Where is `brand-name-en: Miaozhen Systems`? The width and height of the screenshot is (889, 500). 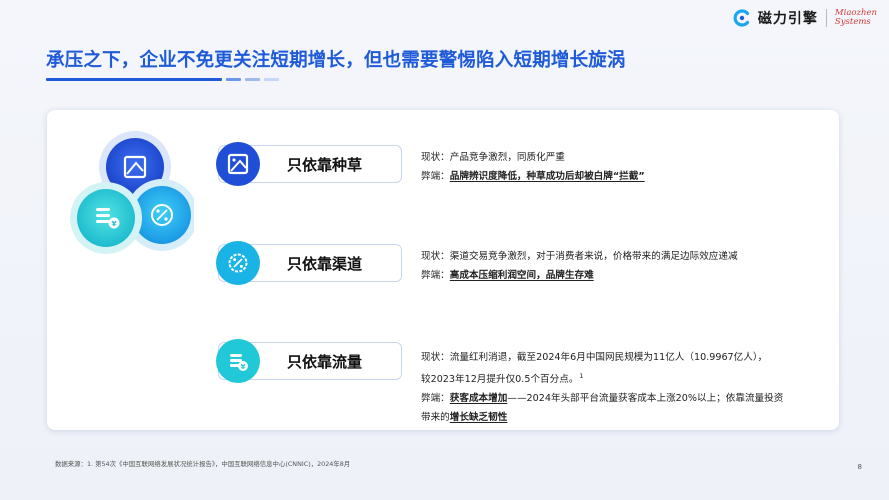
brand-name-en: Miaozhen Systems is located at coordinates (855, 17).